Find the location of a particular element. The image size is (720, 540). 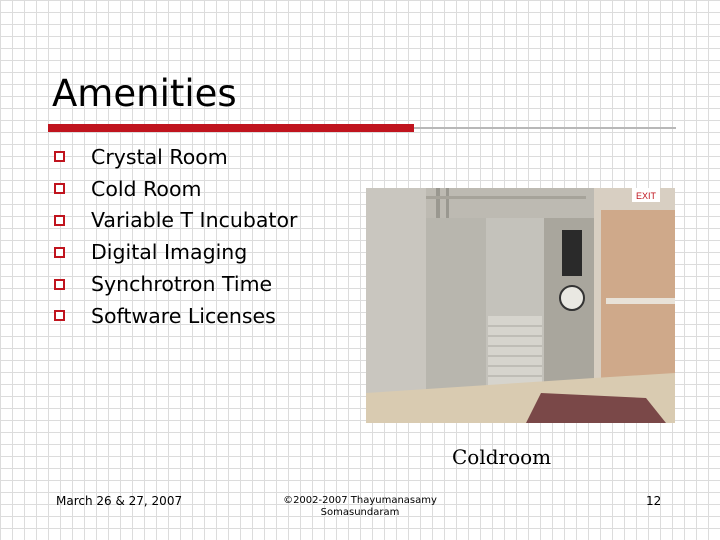

copyright-line-2: Somasundaram is located at coordinates (360, 512).